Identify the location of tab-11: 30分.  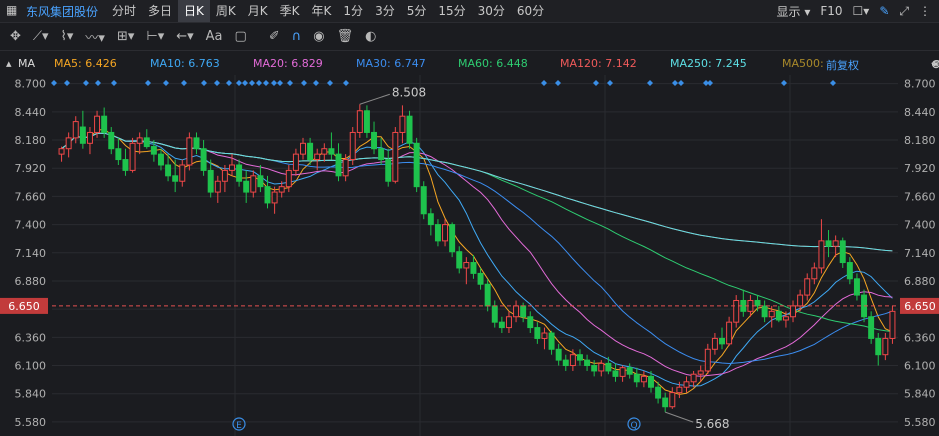
(491, 11).